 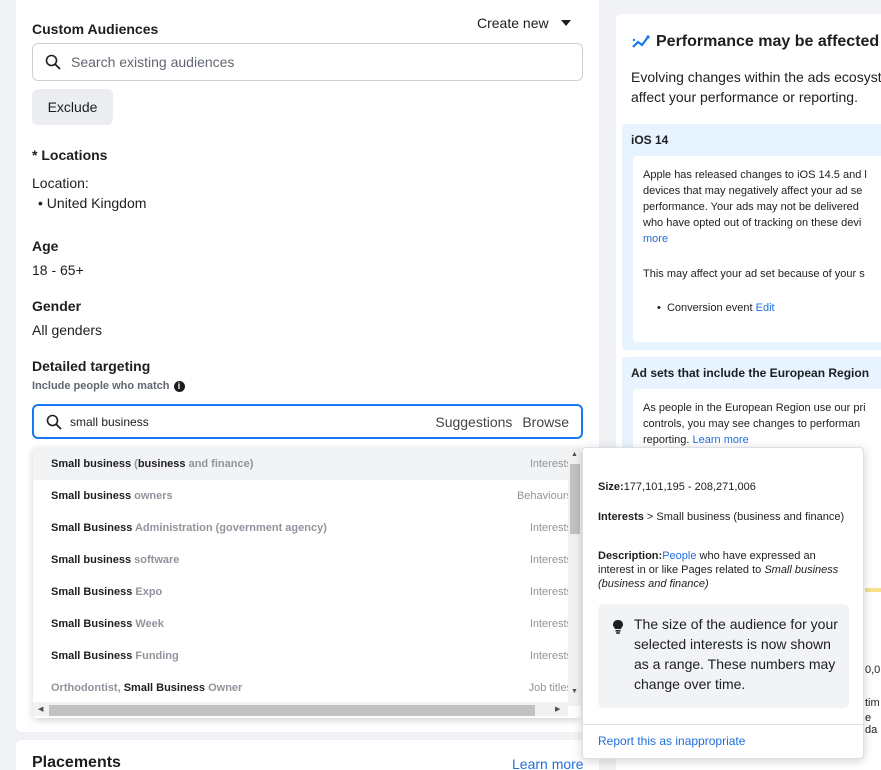 I want to click on browse-link: Browse, so click(x=545, y=422).